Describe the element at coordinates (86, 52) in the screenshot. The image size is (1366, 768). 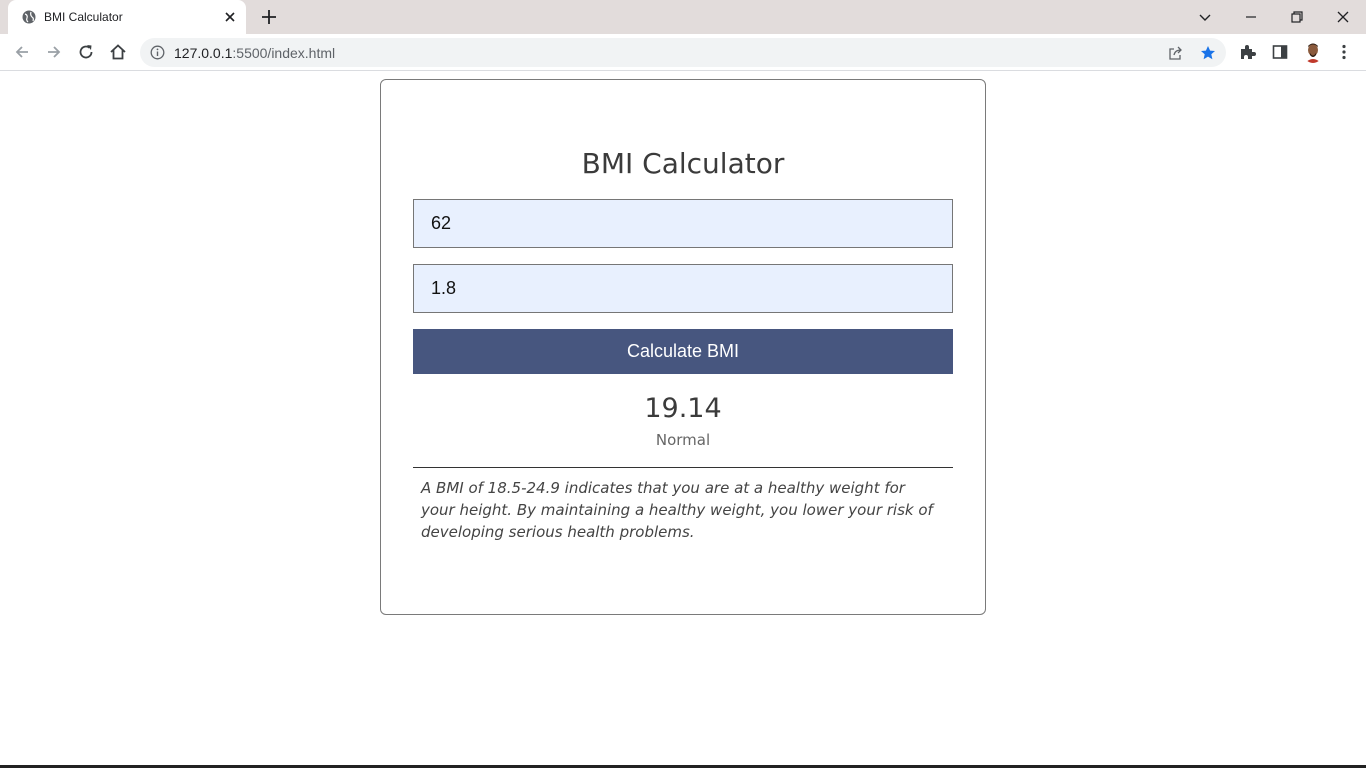
I see `reload-icon` at that location.